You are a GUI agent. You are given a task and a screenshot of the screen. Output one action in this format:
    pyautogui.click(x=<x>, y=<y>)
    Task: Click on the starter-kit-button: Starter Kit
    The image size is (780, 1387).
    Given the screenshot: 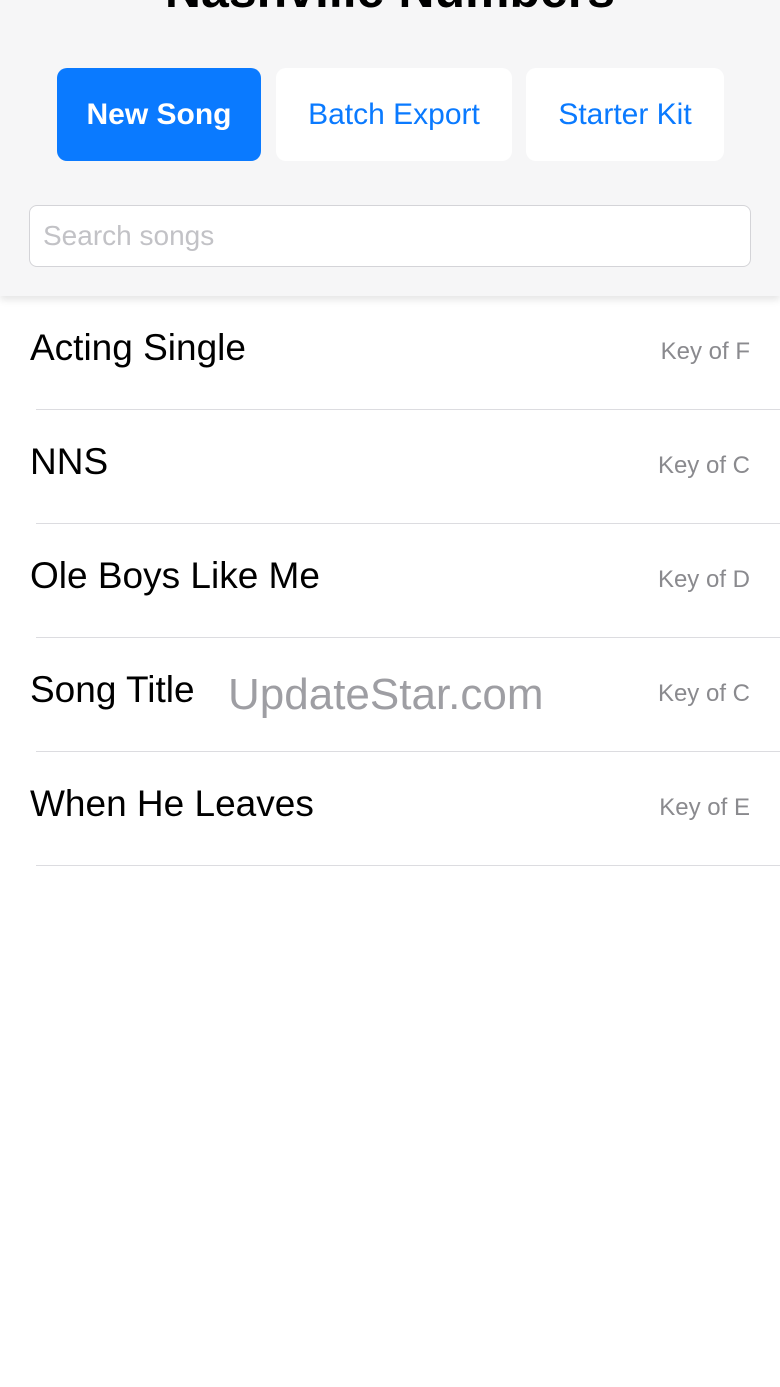 What is the action you would take?
    pyautogui.click(x=625, y=114)
    